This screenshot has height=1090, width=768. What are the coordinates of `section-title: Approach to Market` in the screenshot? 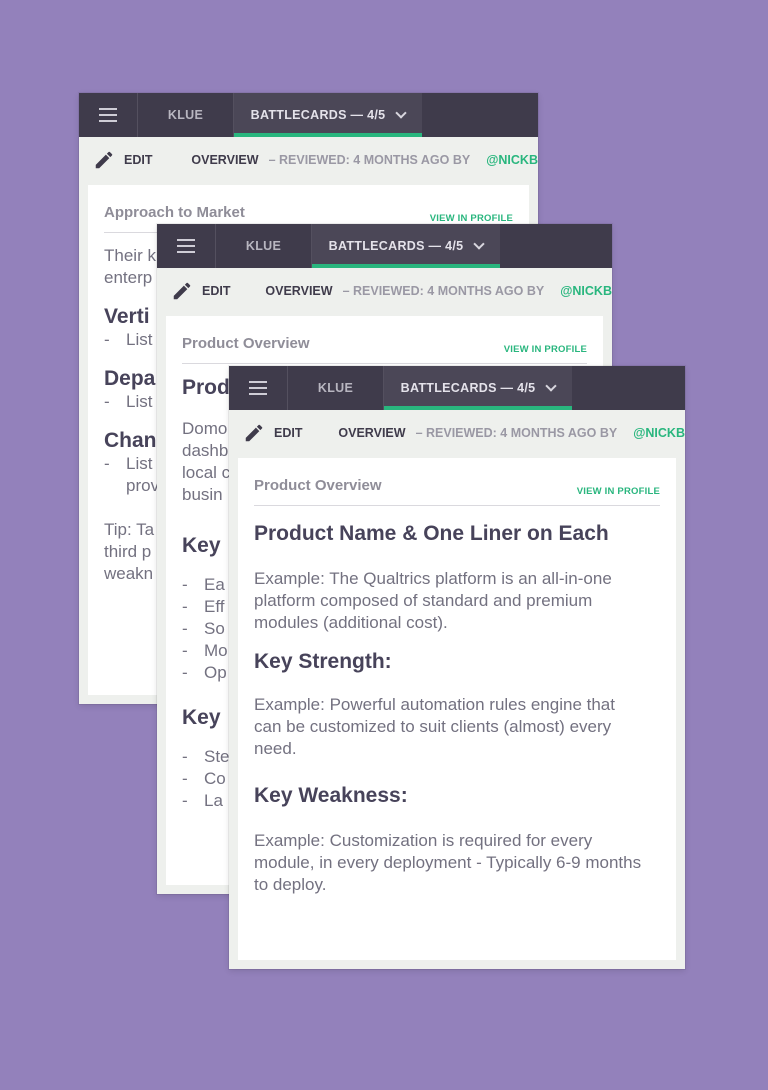 It's located at (174, 212).